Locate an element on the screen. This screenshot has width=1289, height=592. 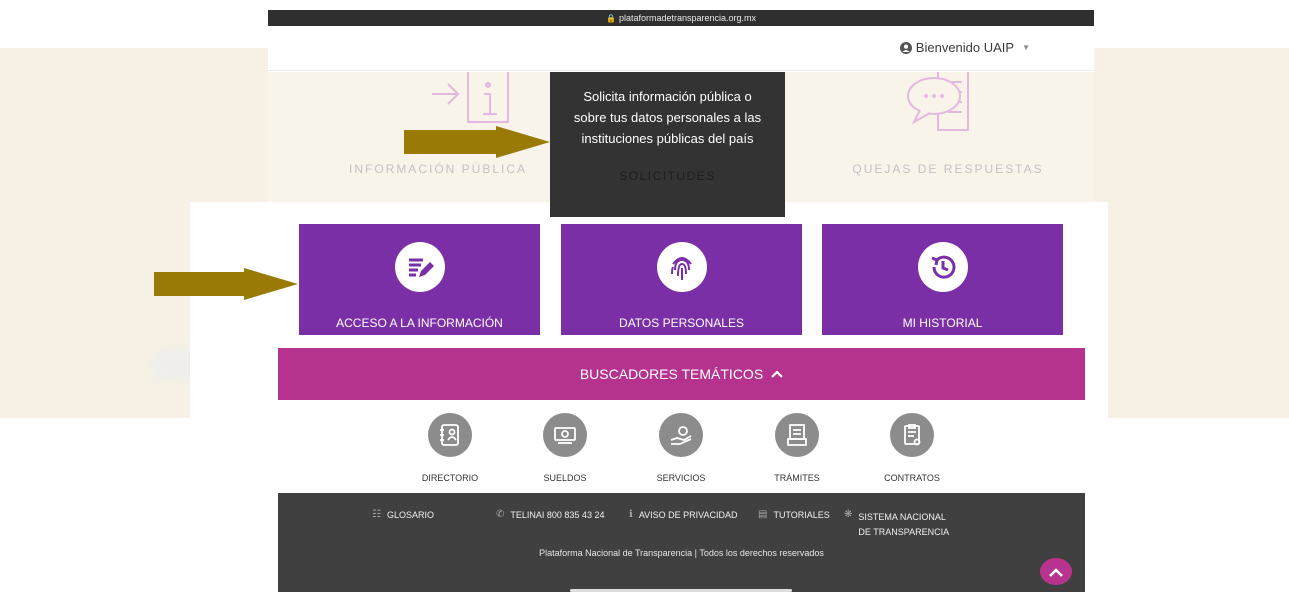
topic-directorio: DIRECTORIO is located at coordinates (450, 448).